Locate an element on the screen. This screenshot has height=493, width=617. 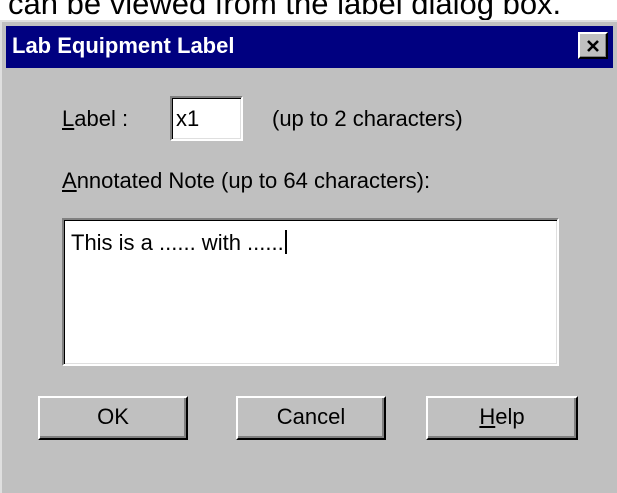
cancel-button: Cancel is located at coordinates (311, 418).